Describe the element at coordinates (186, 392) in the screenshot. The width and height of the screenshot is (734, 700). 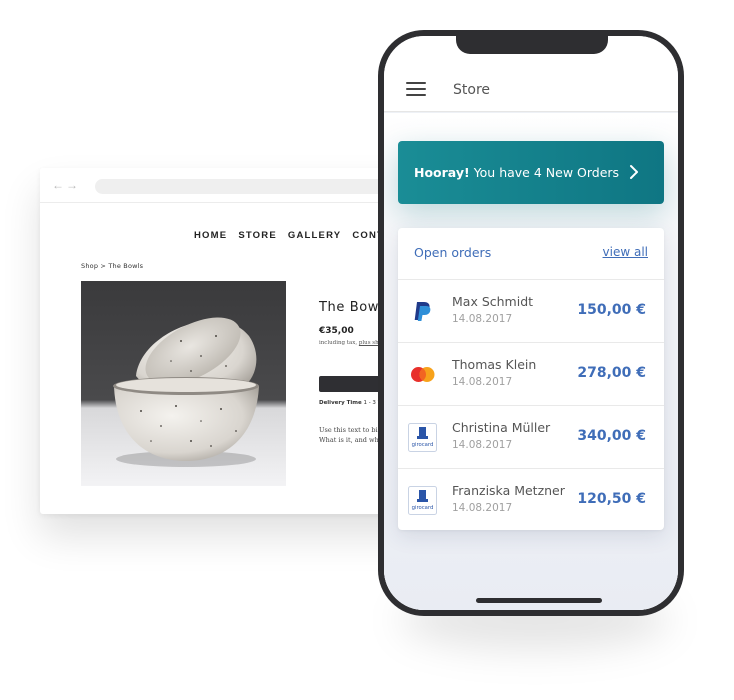
I see `bowls-illustration` at that location.